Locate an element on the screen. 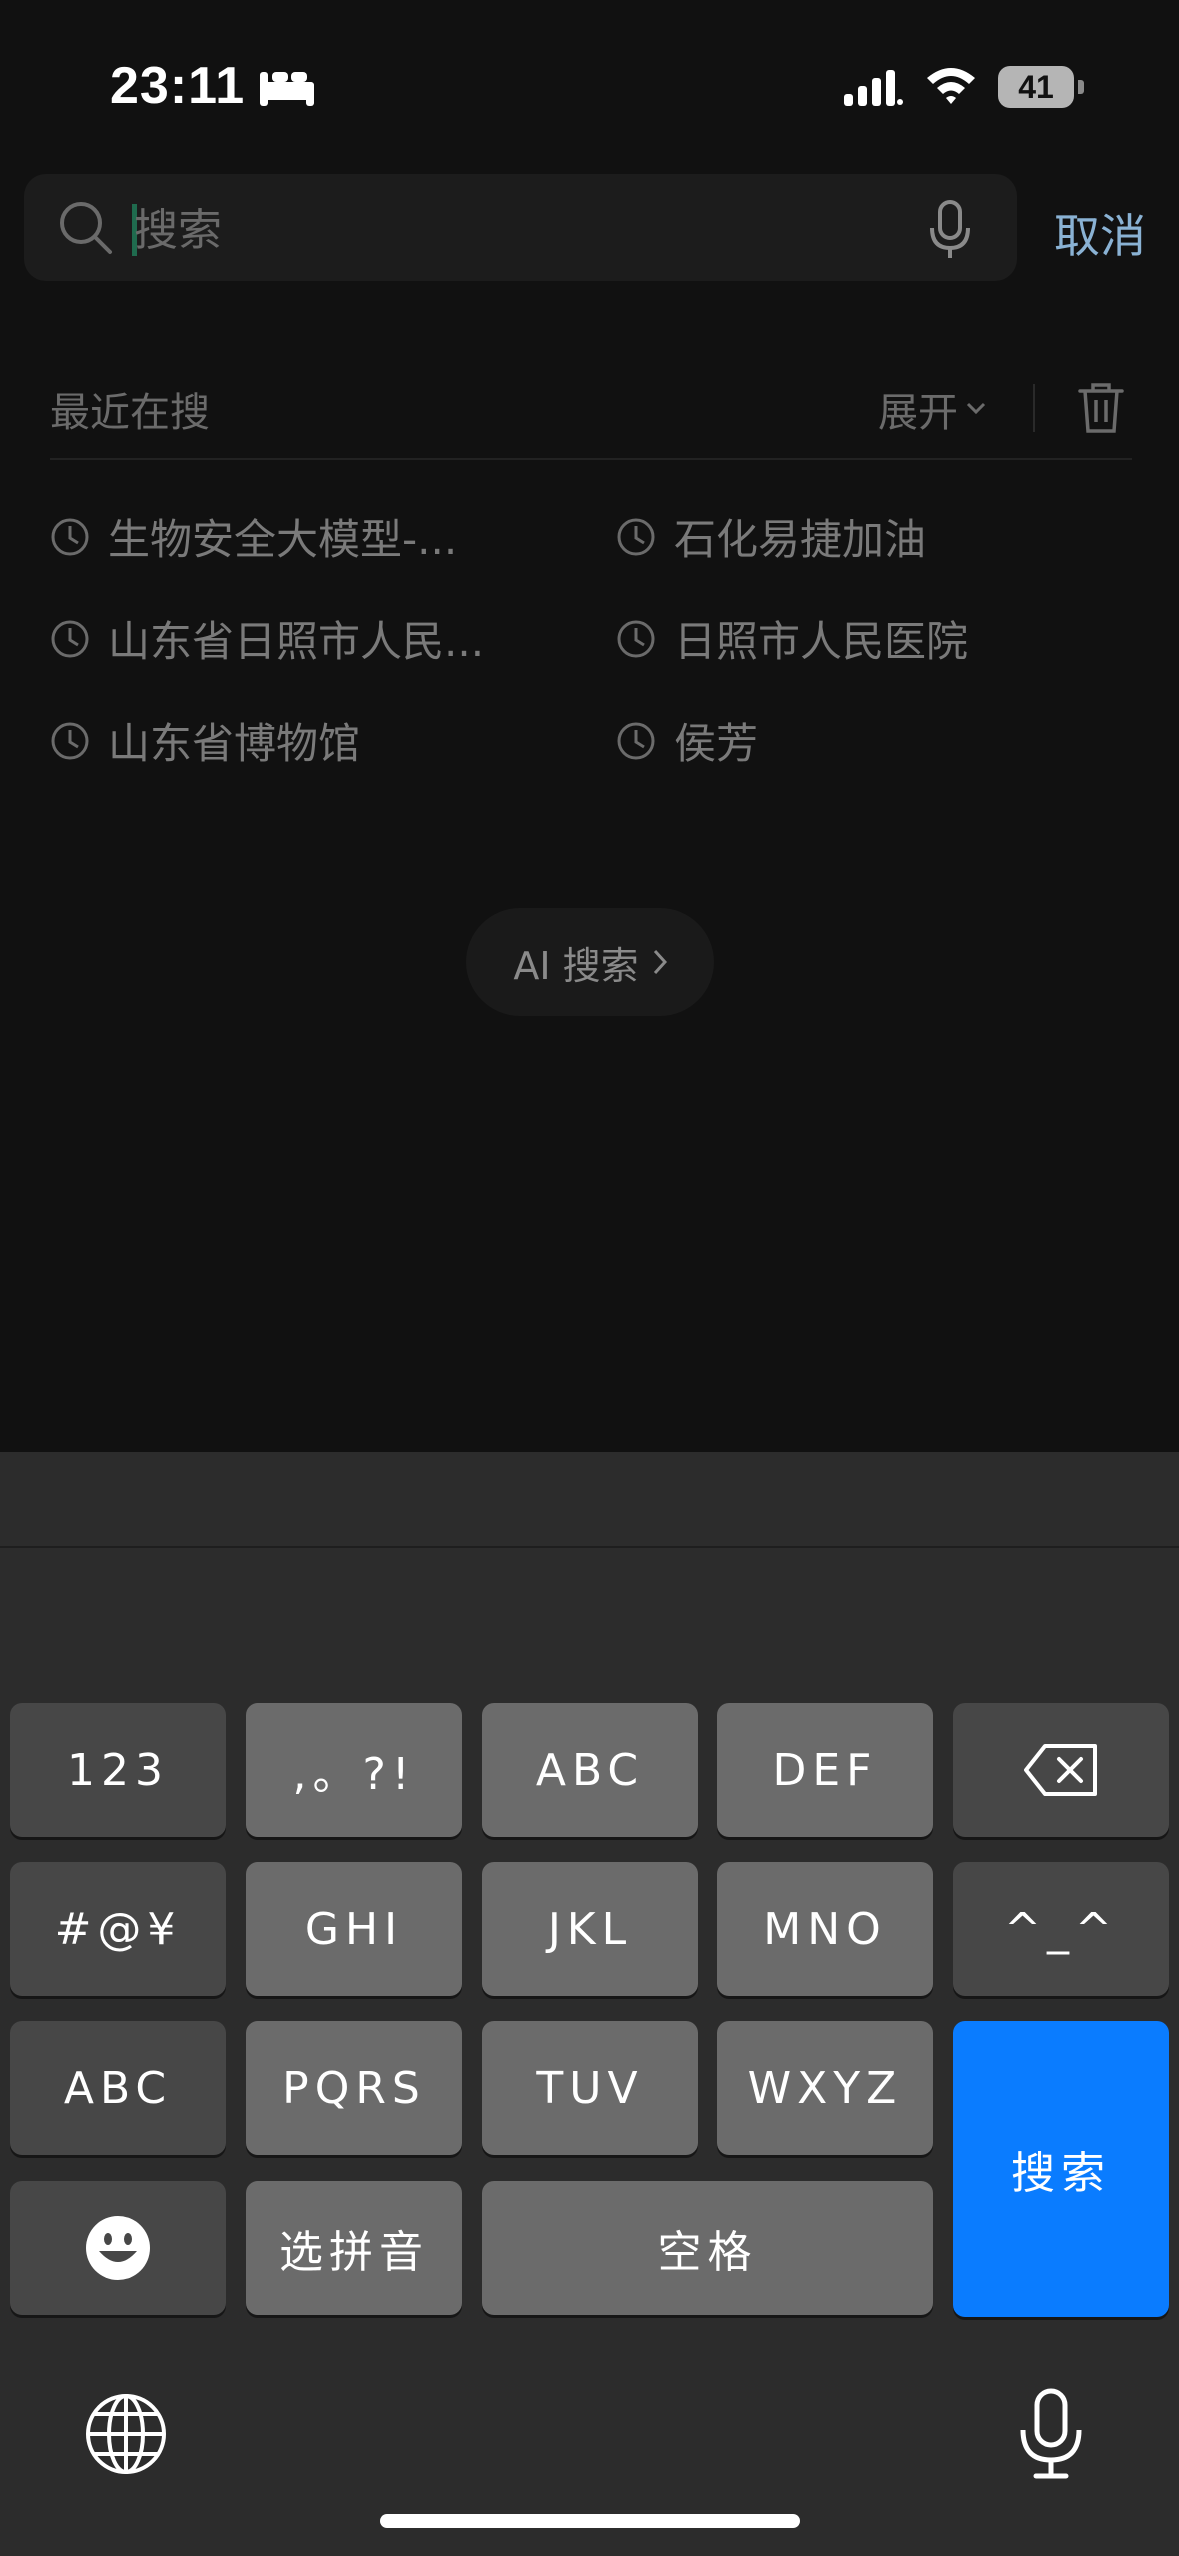 The width and height of the screenshot is (1179, 2556). key-abc: ABC is located at coordinates (590, 1770).